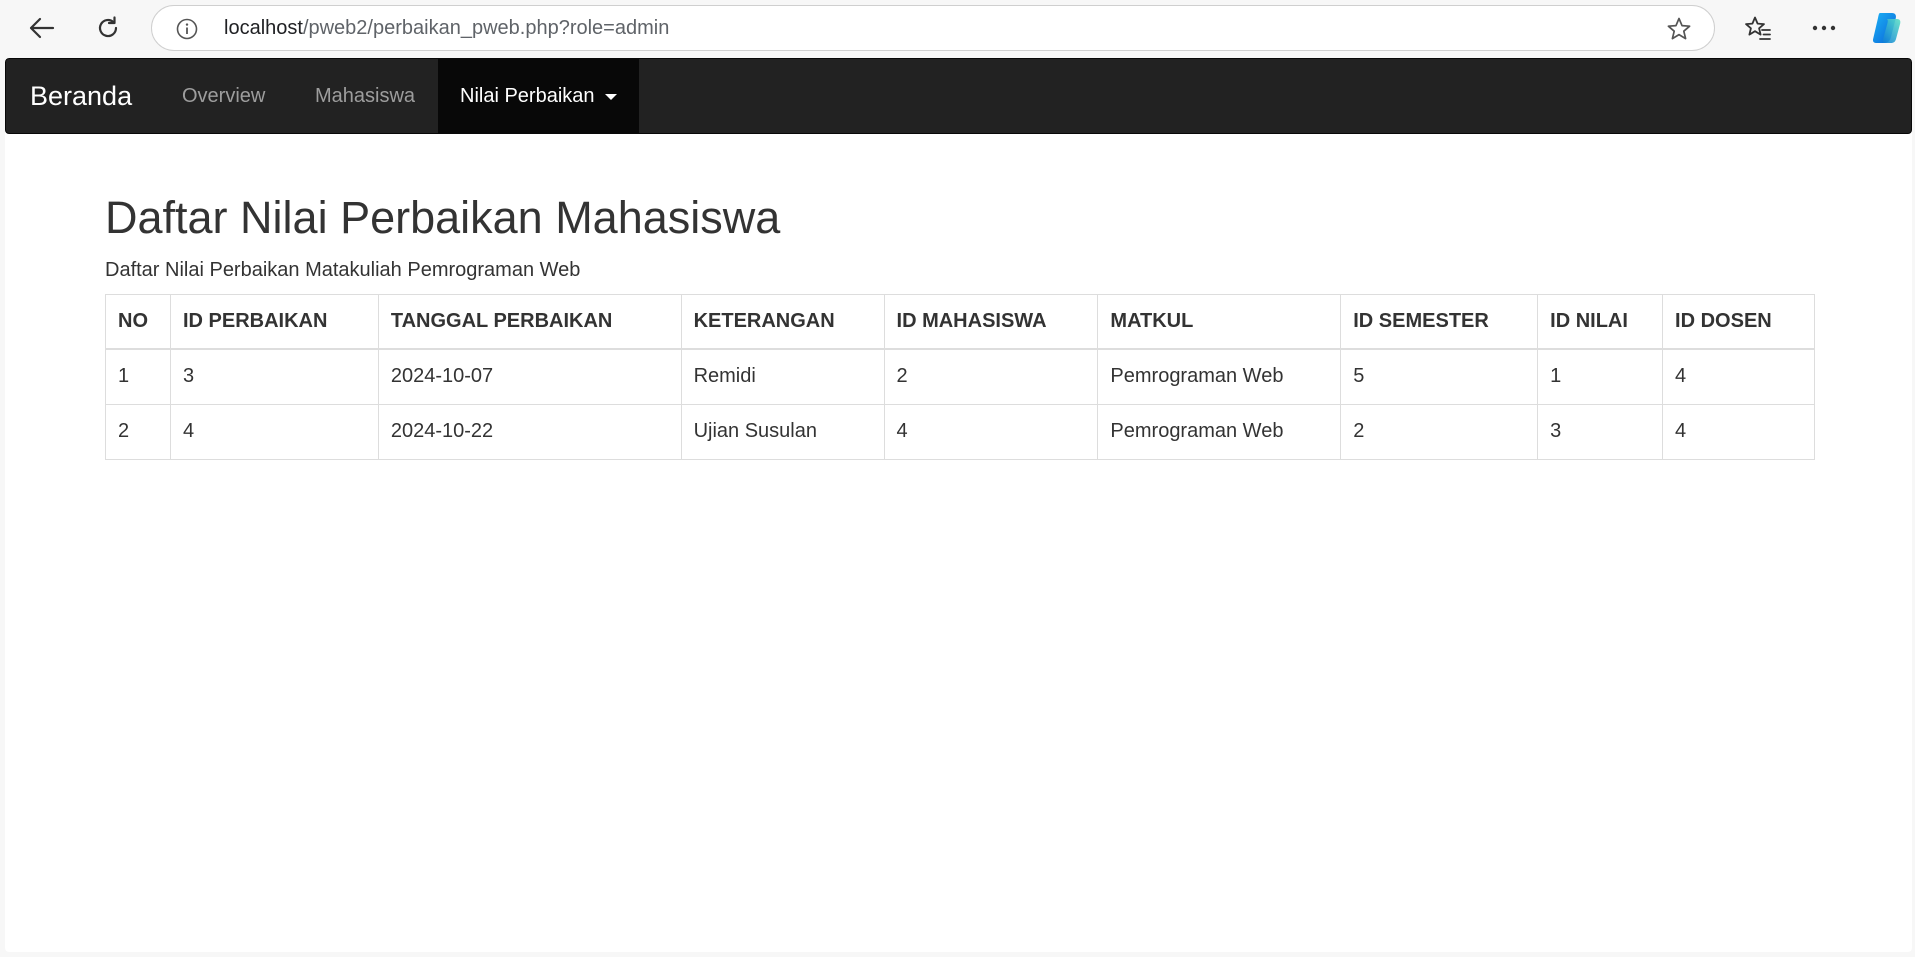 The height and width of the screenshot is (957, 1915). What do you see at coordinates (81, 96) in the screenshot?
I see `navbar-brand: Beranda` at bounding box center [81, 96].